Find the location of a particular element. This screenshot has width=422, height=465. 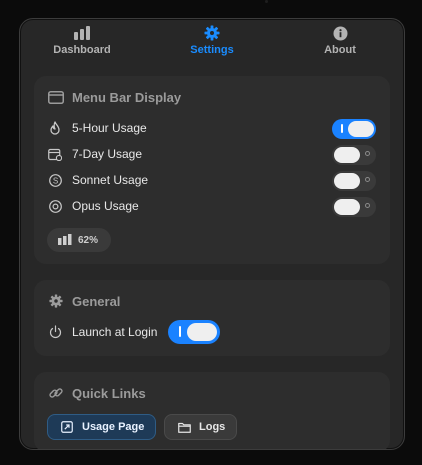

power-icon is located at coordinates (55, 332).